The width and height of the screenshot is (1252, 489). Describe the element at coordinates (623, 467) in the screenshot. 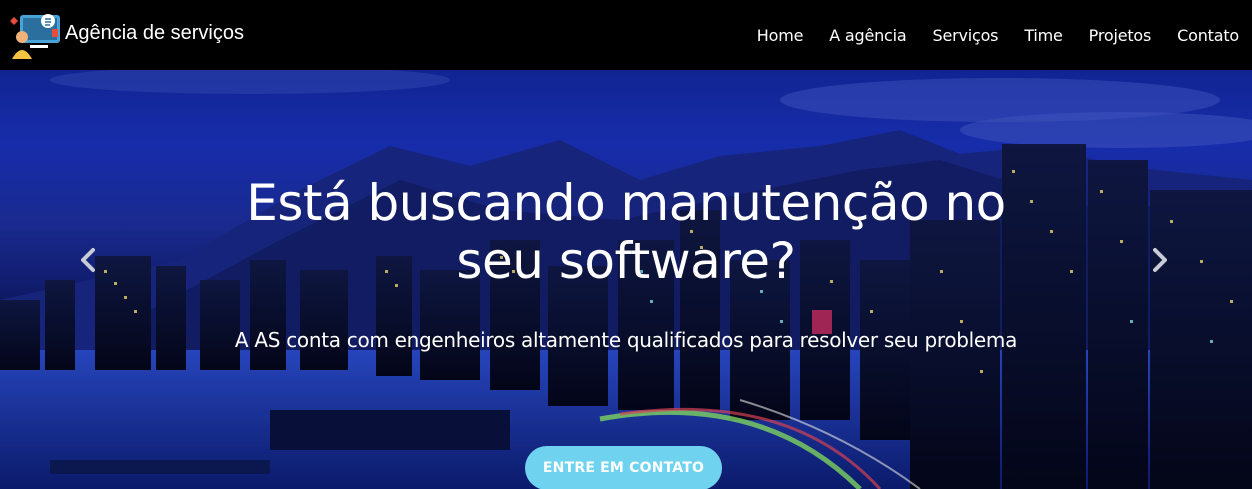

I see `contact-button: Entre em contato` at that location.